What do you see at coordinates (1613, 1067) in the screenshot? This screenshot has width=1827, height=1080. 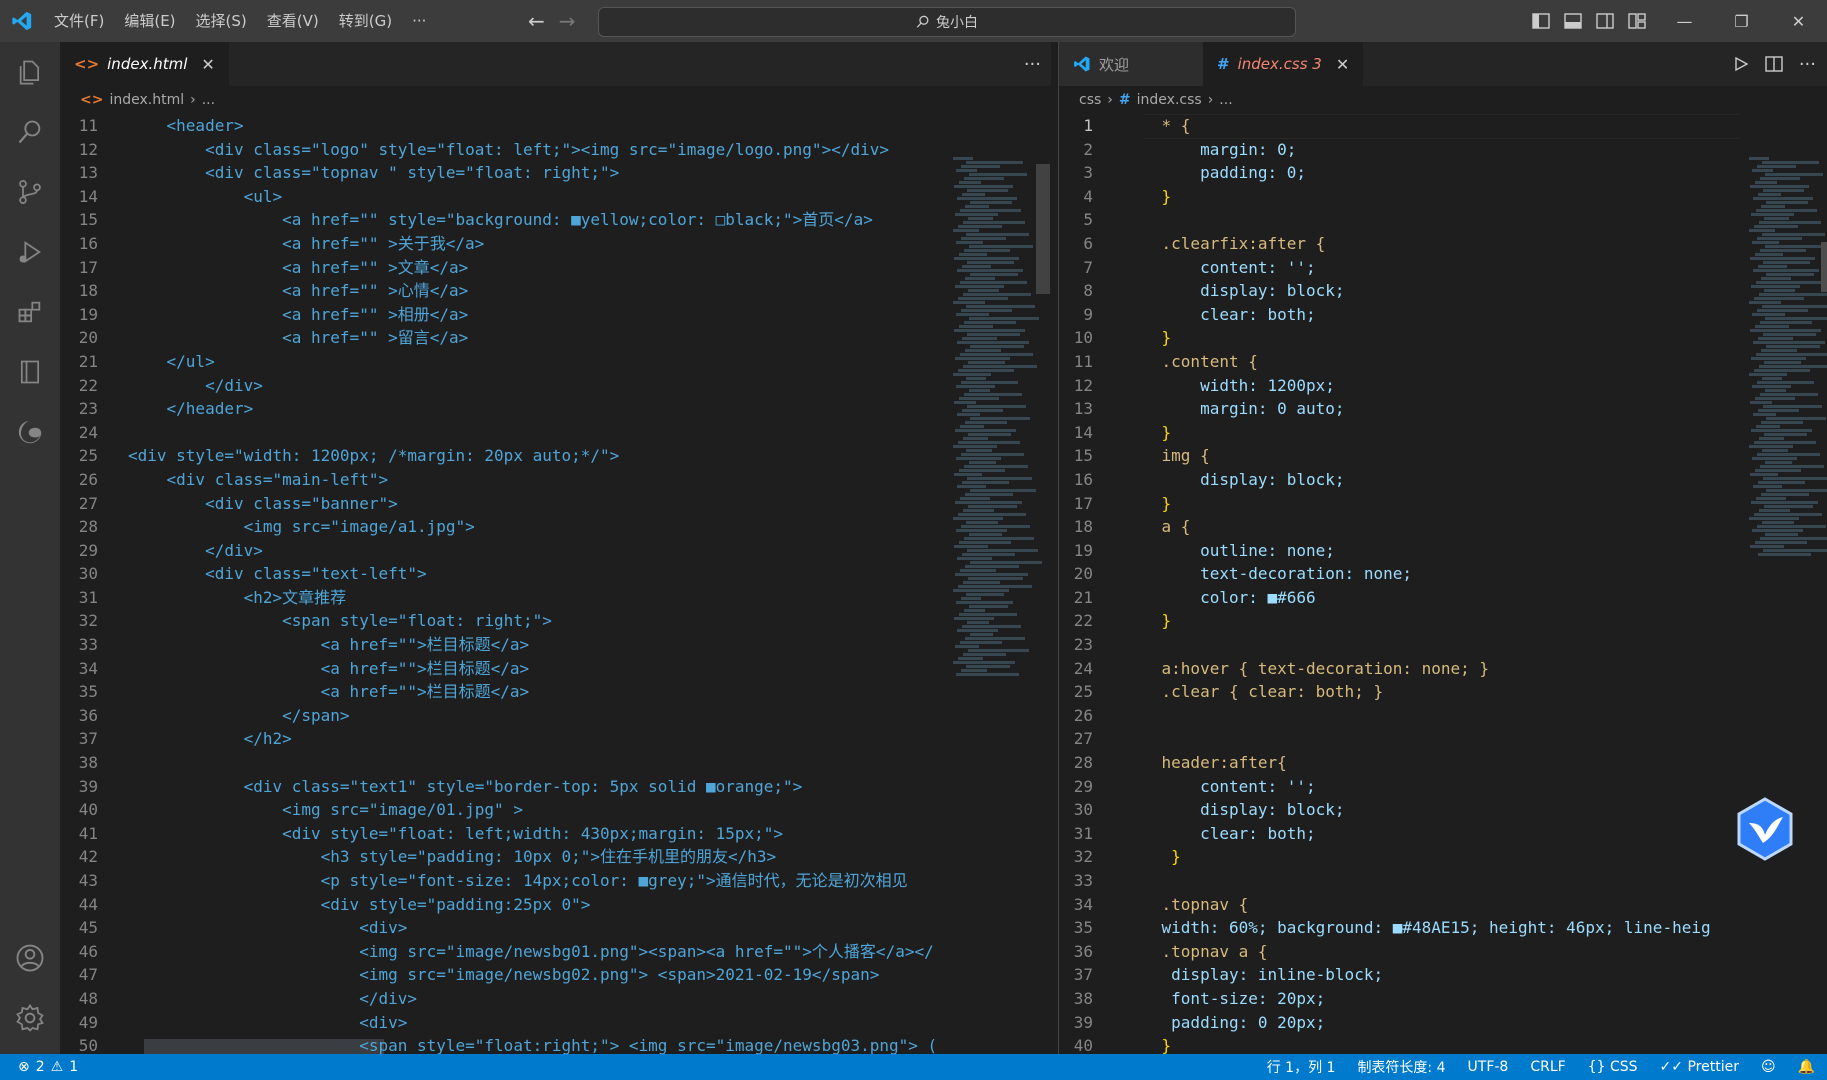 I see `language-mode: {} CSS` at bounding box center [1613, 1067].